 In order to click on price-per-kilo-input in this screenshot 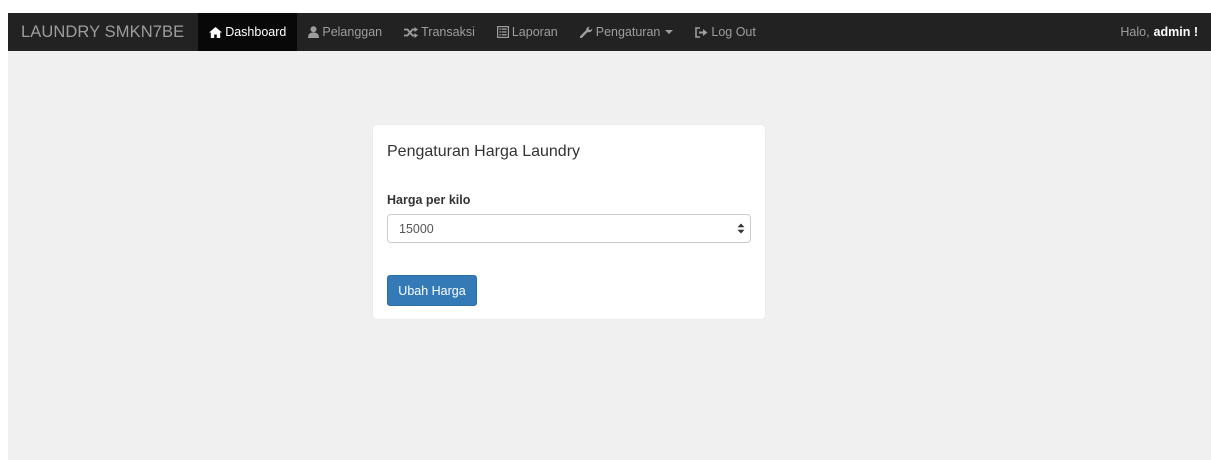, I will do `click(560, 228)`.